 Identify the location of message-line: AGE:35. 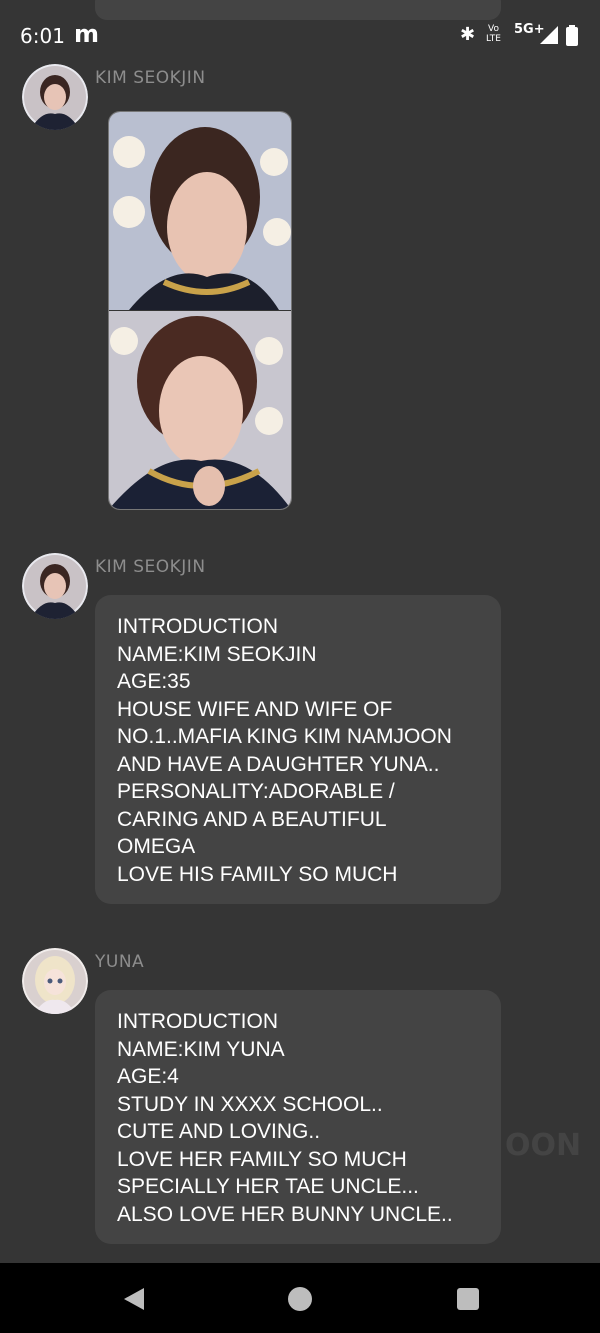
(154, 681).